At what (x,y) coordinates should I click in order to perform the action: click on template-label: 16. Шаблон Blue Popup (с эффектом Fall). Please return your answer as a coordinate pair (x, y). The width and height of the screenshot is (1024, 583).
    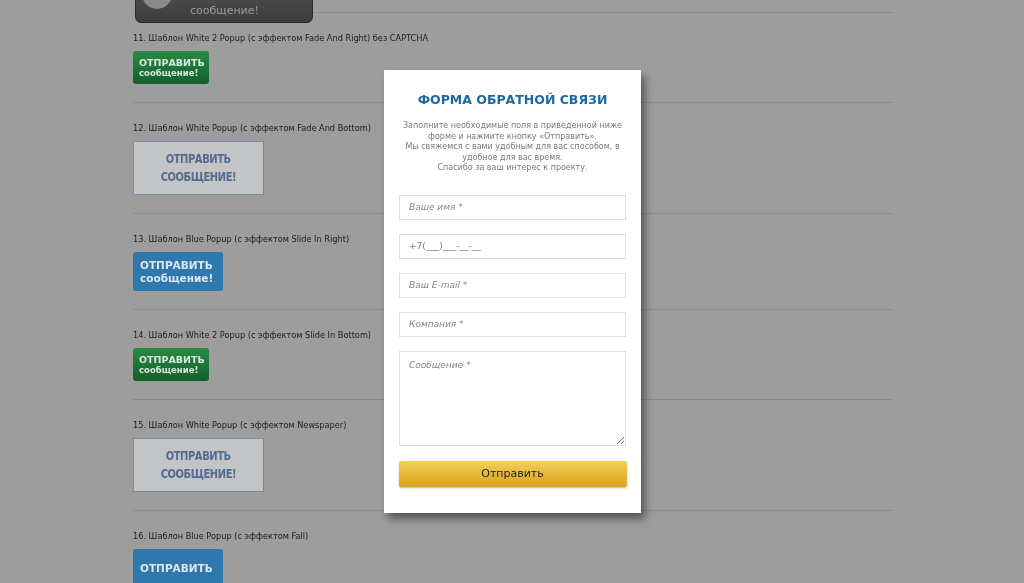
    Looking at the image, I should click on (221, 536).